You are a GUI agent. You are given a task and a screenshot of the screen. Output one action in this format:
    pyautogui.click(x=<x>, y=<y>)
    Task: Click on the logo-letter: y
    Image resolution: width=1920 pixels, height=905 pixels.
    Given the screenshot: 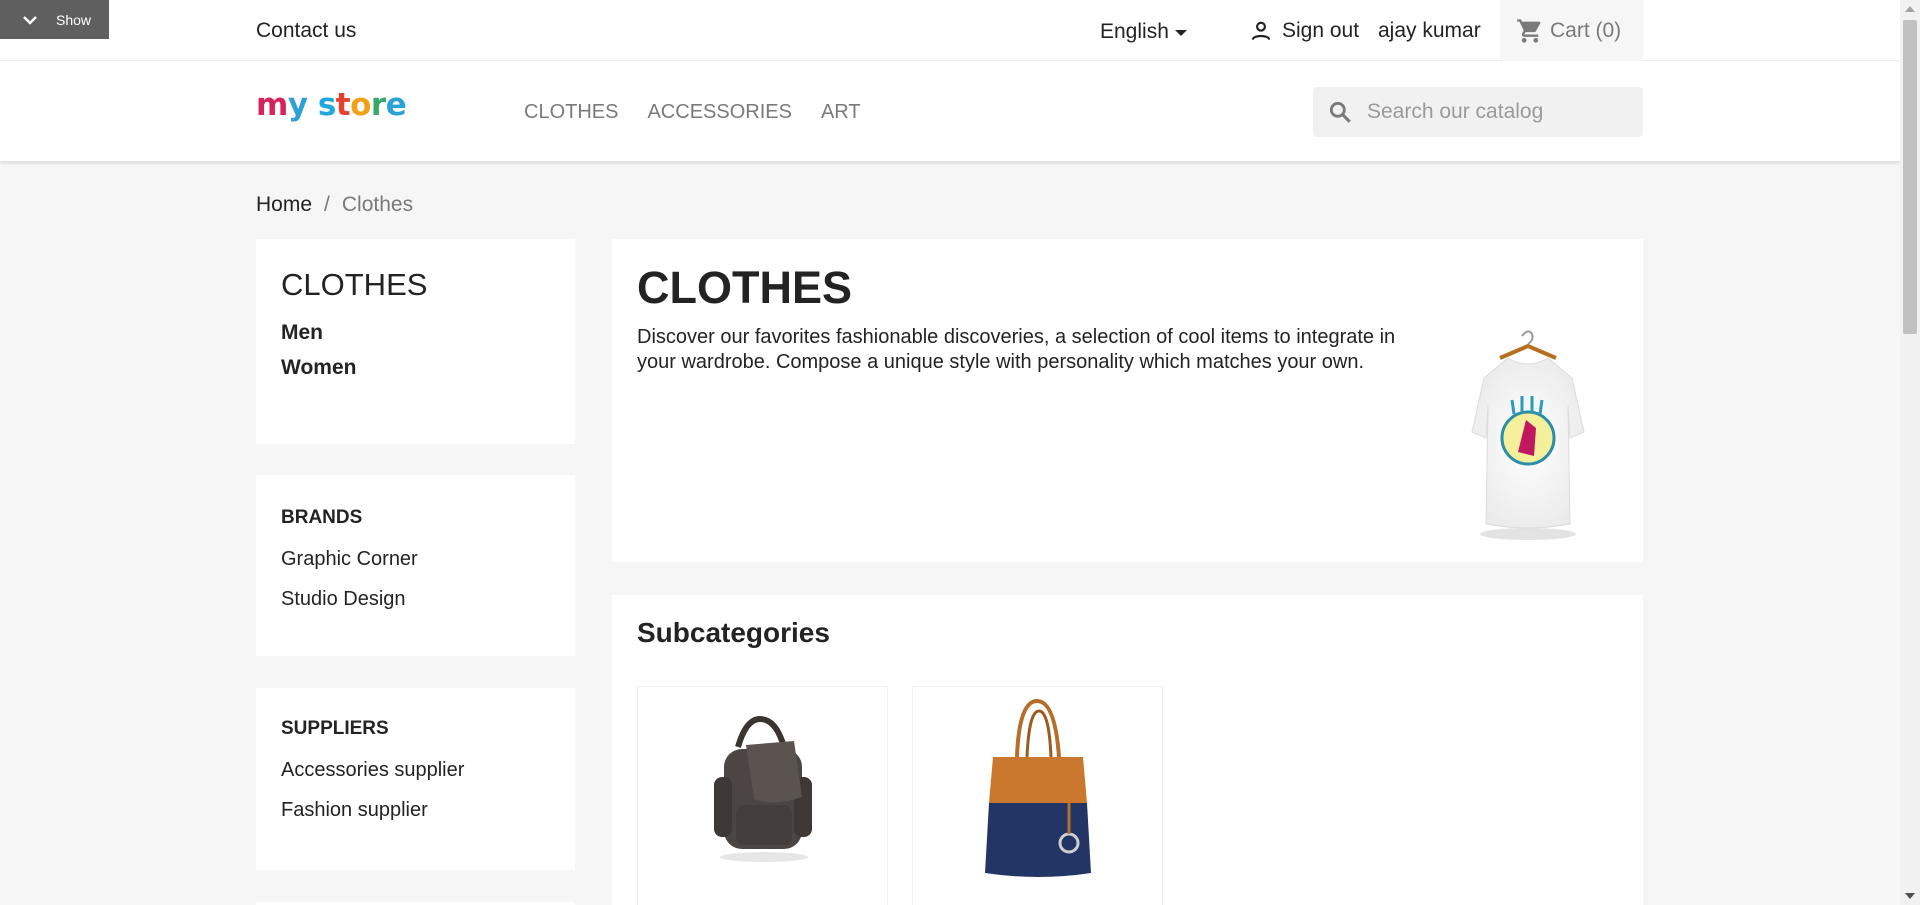 What is the action you would take?
    pyautogui.click(x=297, y=105)
    